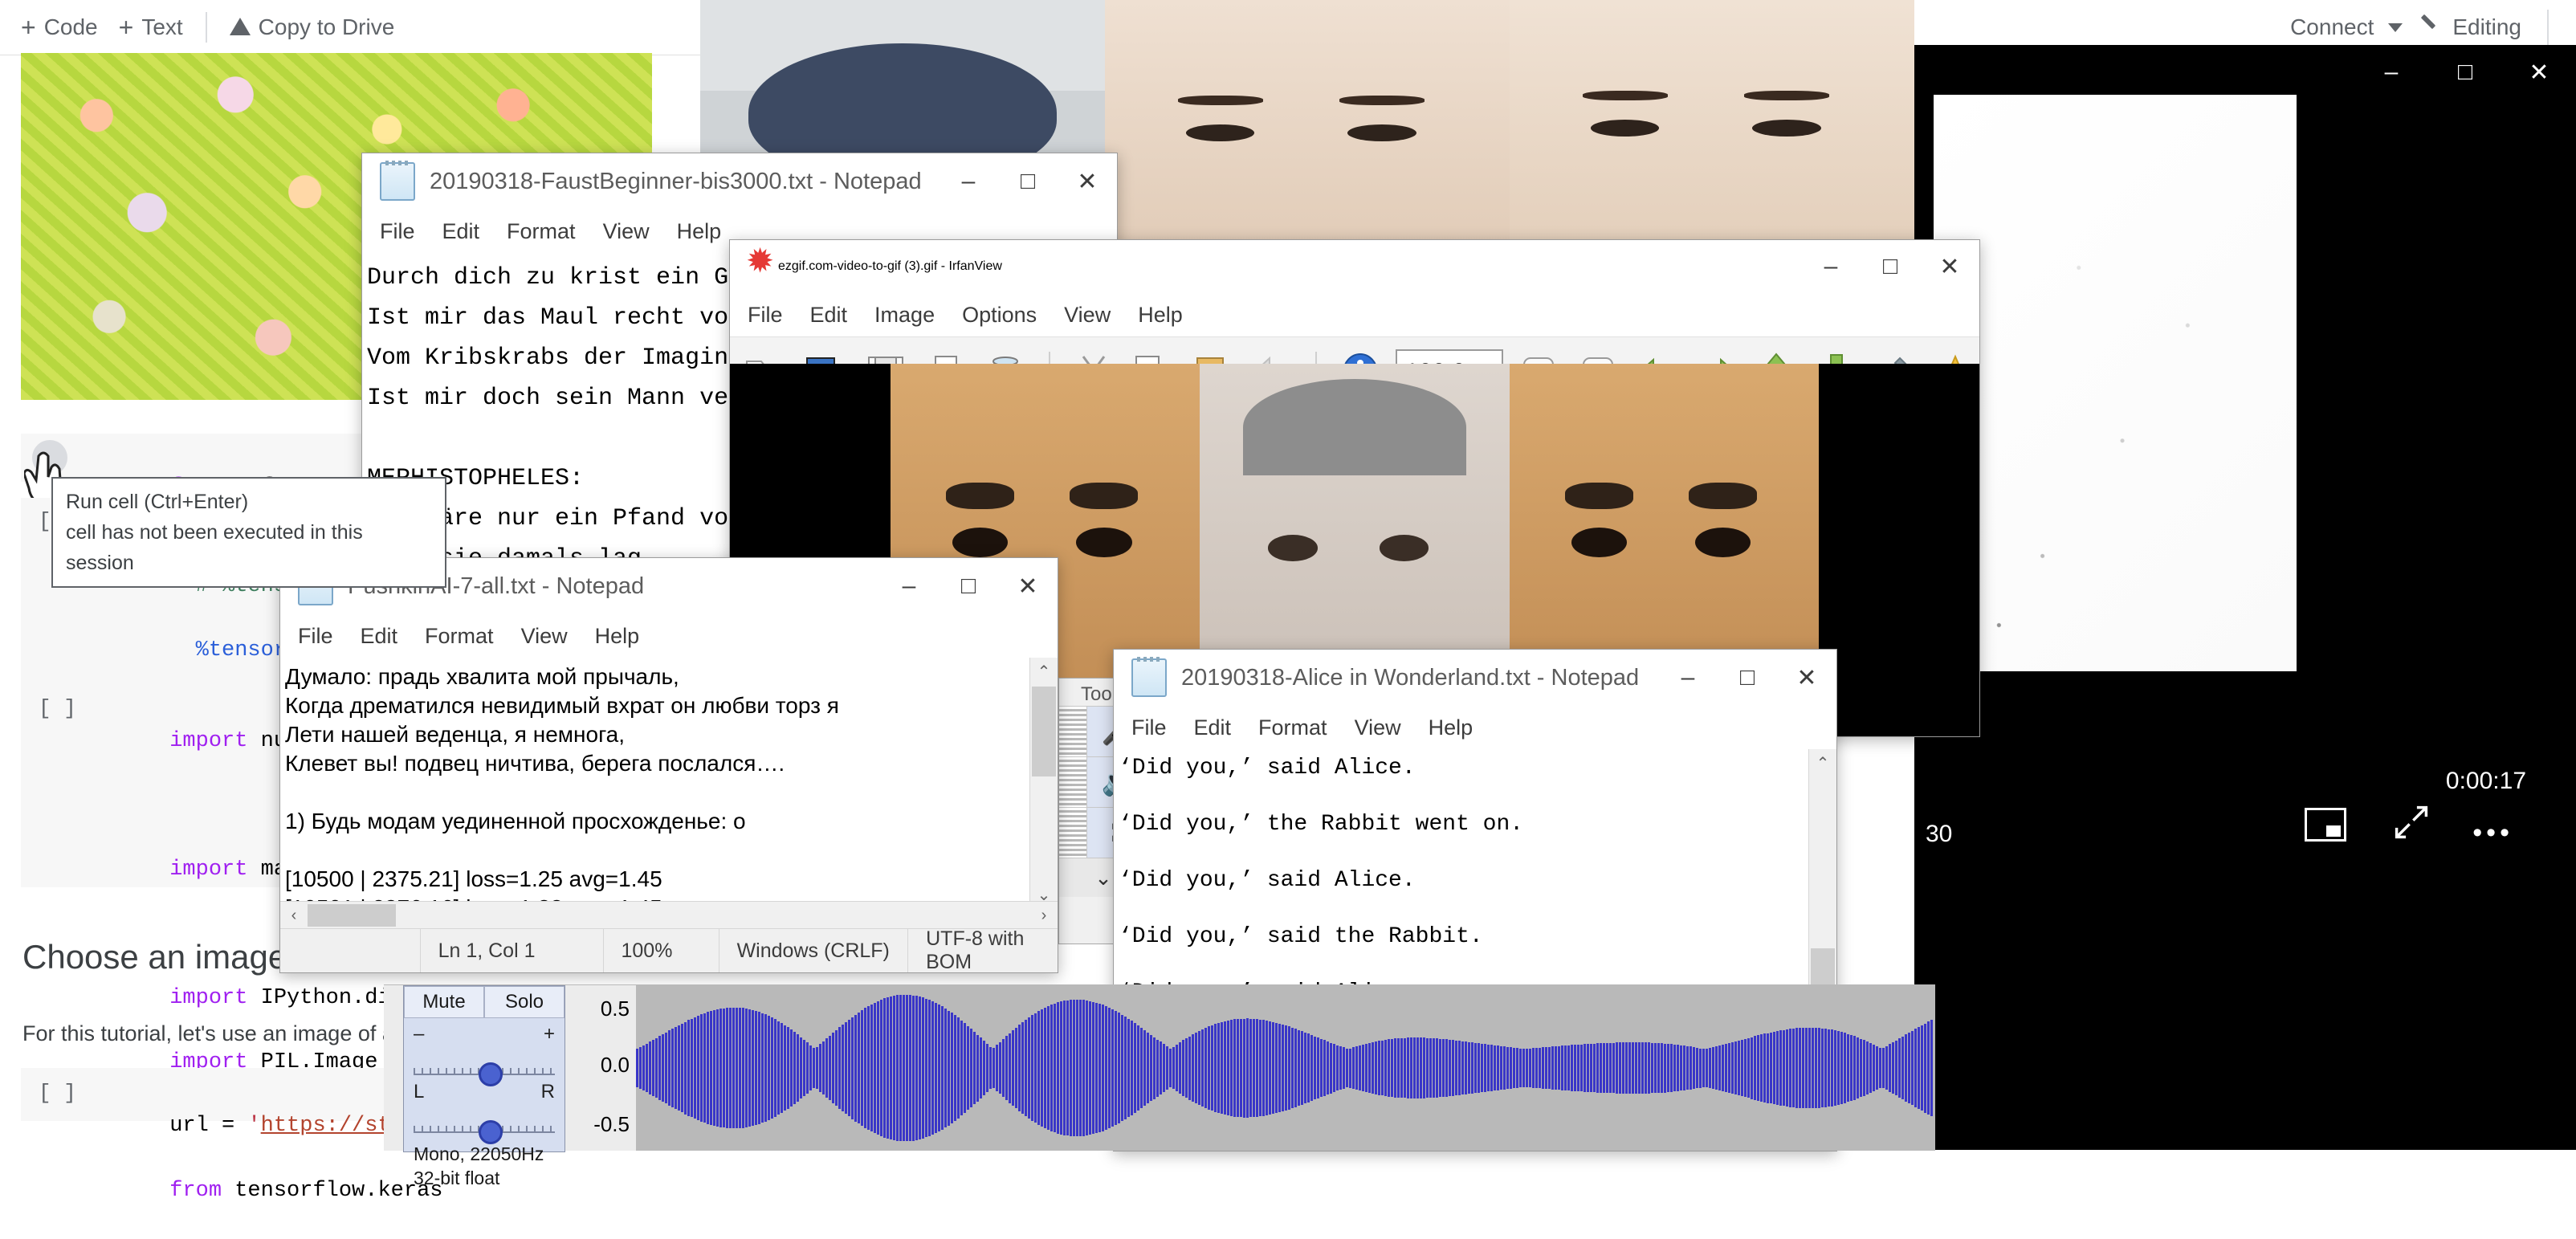  Describe the element at coordinates (2427, 27) in the screenshot. I see `pencil-icon` at that location.